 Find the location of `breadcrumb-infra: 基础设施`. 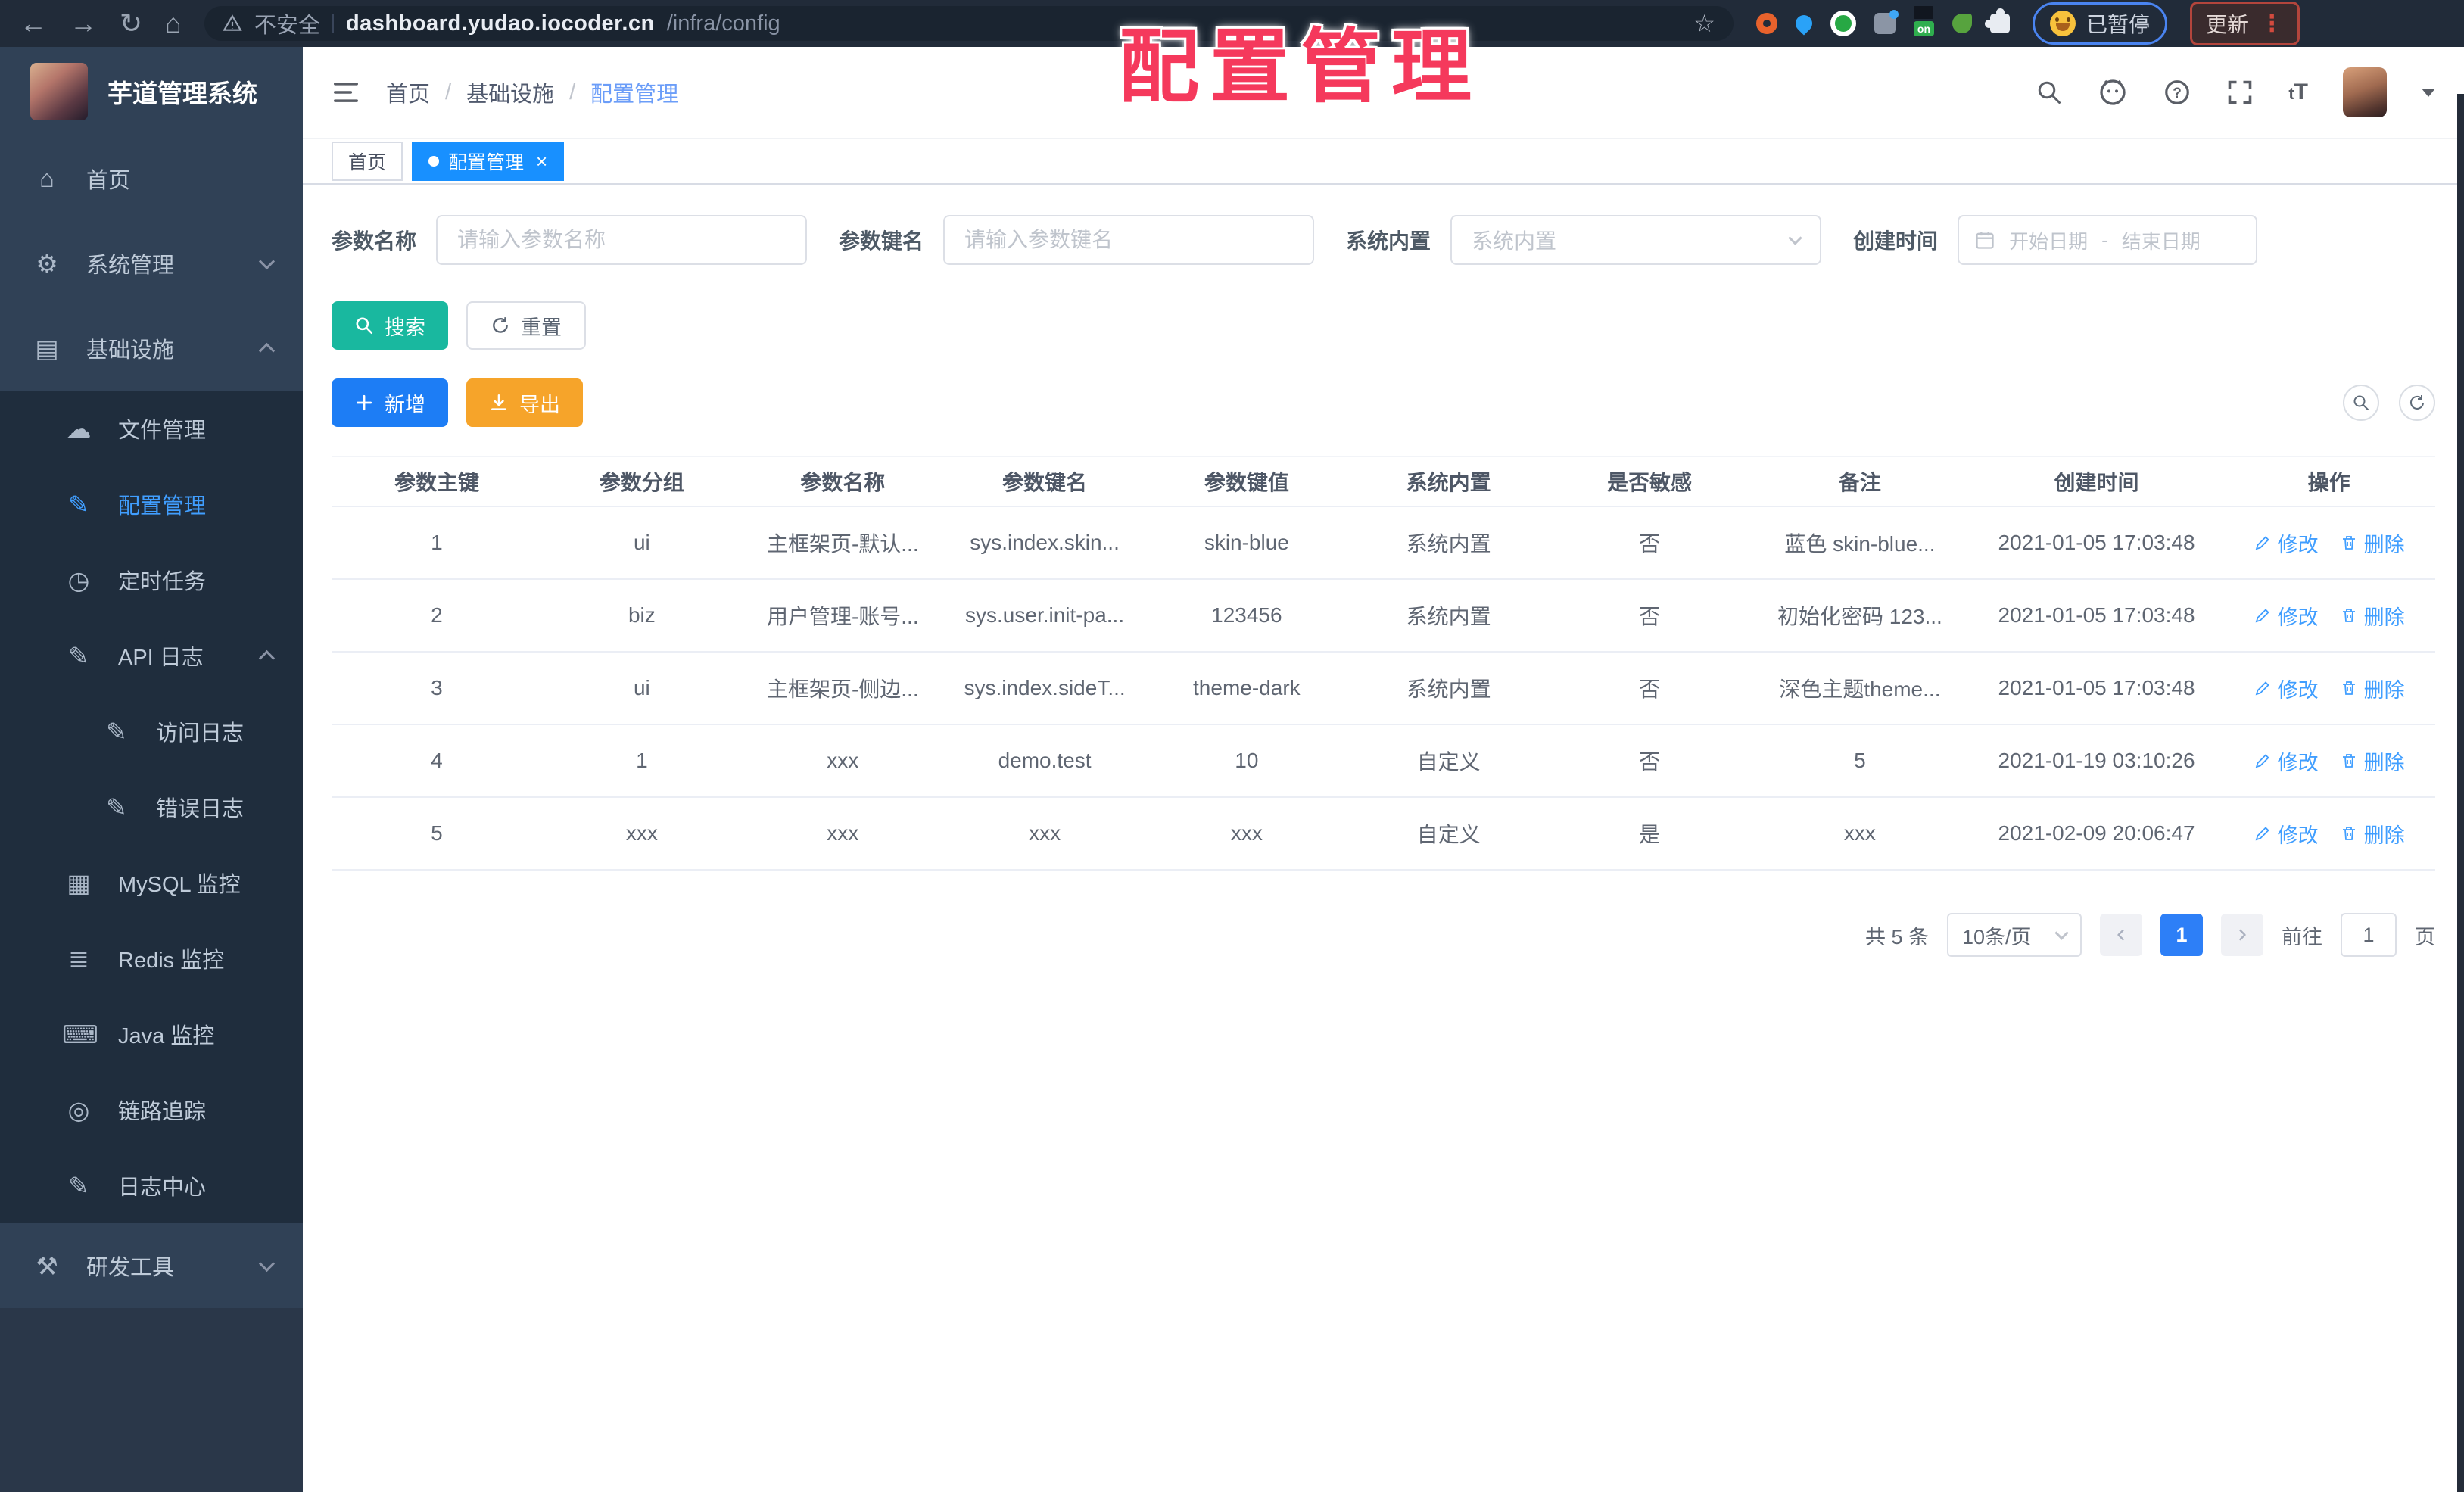

breadcrumb-infra: 基础设施 is located at coordinates (510, 92).